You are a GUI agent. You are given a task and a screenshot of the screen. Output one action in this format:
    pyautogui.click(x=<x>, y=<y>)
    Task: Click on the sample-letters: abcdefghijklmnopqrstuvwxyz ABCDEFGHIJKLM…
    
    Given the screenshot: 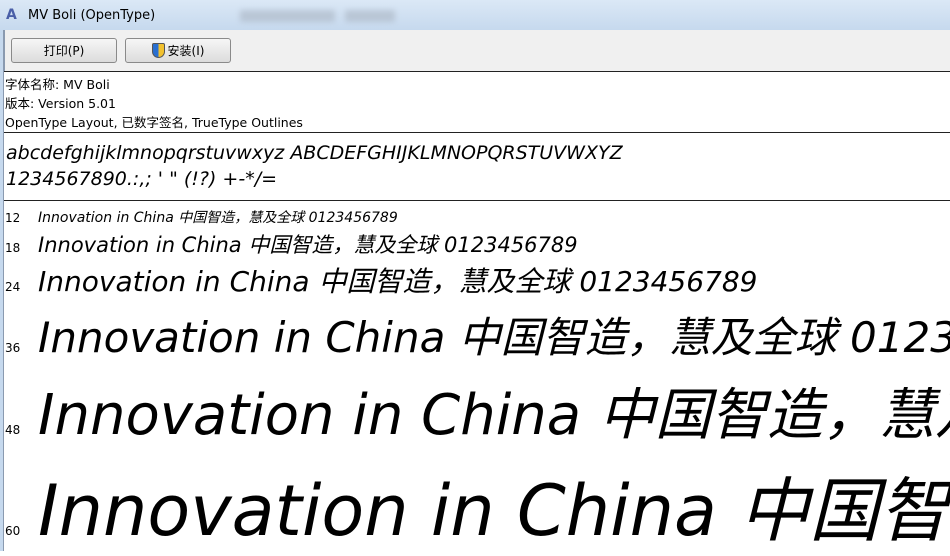 What is the action you would take?
    pyautogui.click(x=314, y=153)
    